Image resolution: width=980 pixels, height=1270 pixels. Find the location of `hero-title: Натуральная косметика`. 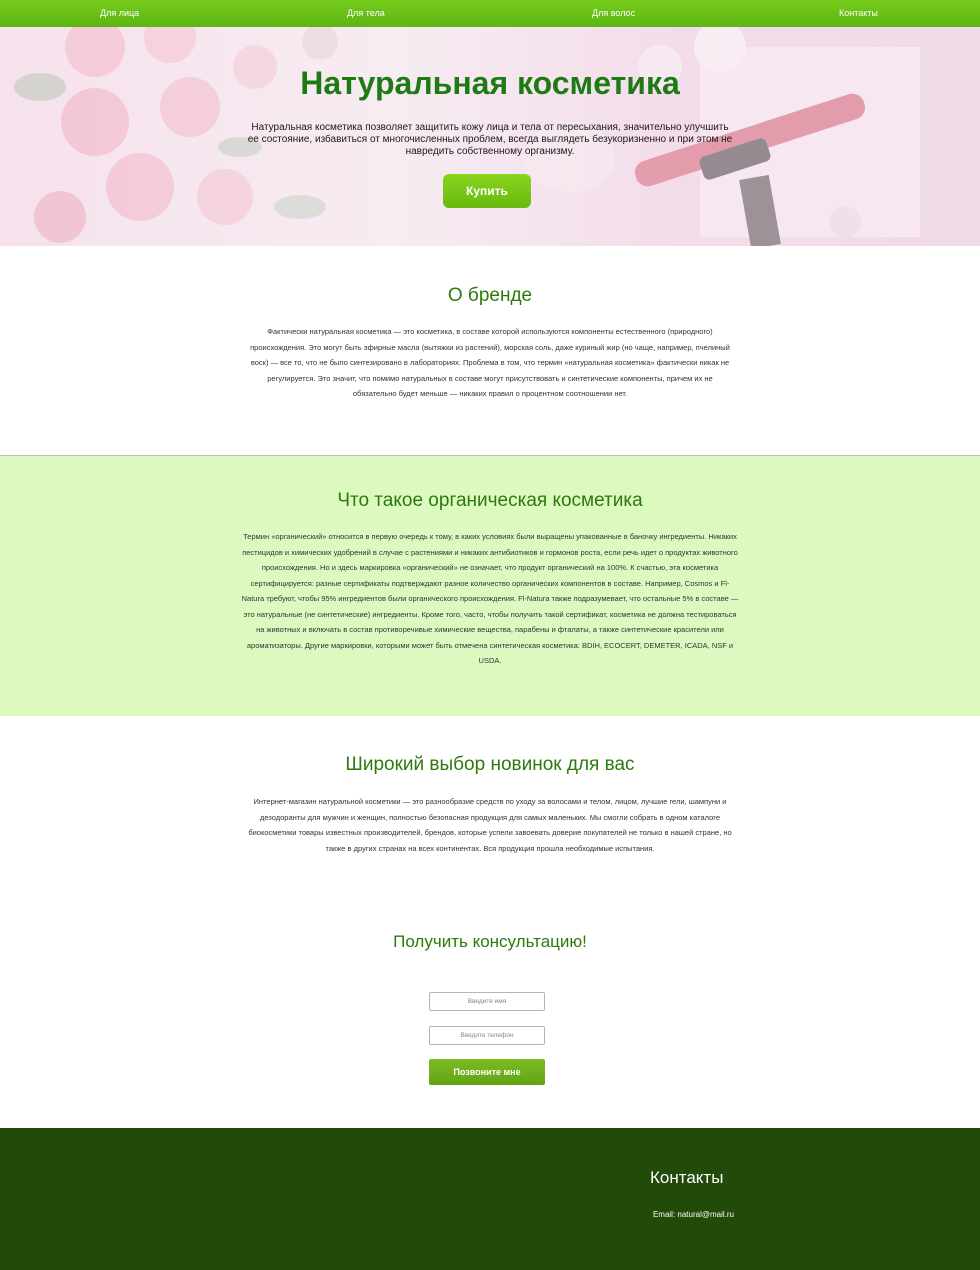

hero-title: Натуральная косметика is located at coordinates (490, 83).